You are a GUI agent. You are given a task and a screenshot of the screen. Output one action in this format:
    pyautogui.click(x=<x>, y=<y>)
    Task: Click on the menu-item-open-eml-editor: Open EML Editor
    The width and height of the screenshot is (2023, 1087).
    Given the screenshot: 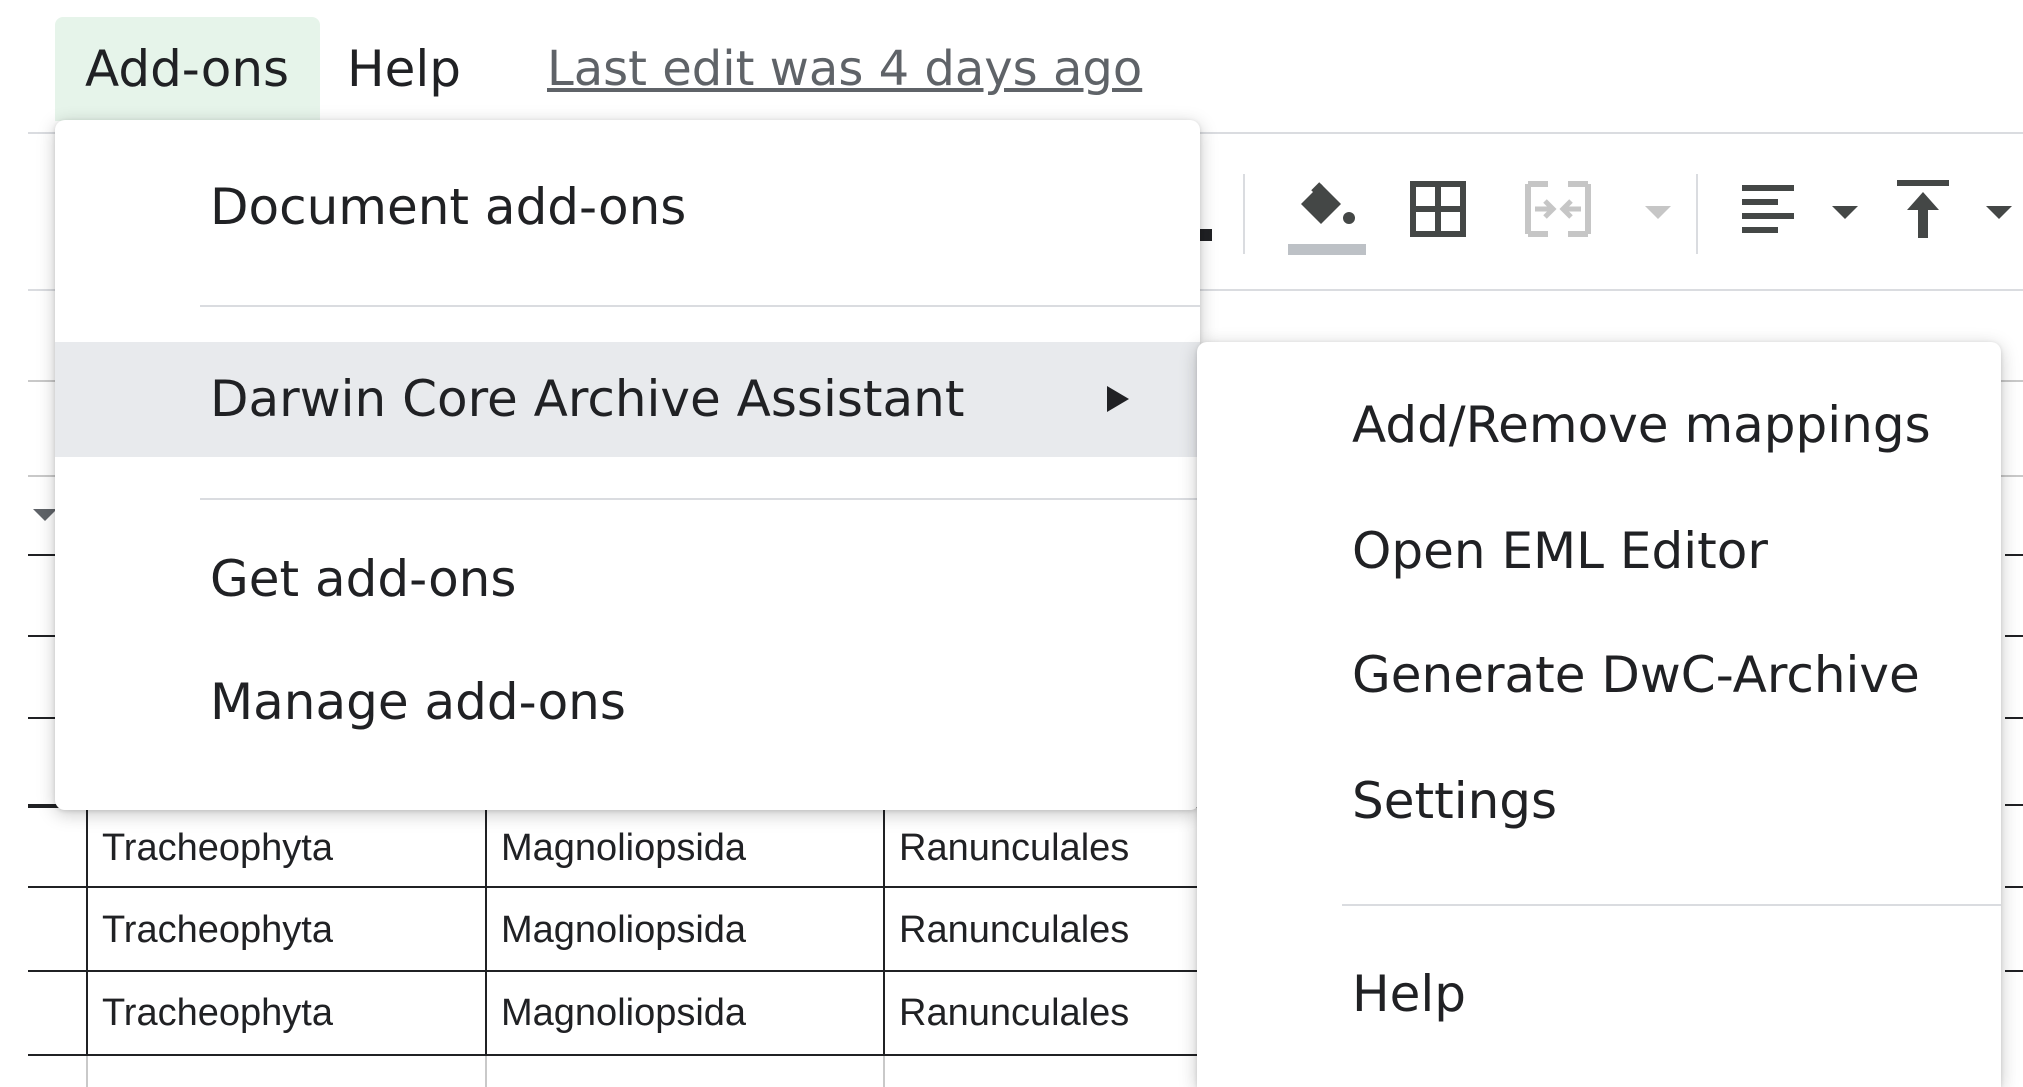 What is the action you would take?
    pyautogui.click(x=1599, y=551)
    